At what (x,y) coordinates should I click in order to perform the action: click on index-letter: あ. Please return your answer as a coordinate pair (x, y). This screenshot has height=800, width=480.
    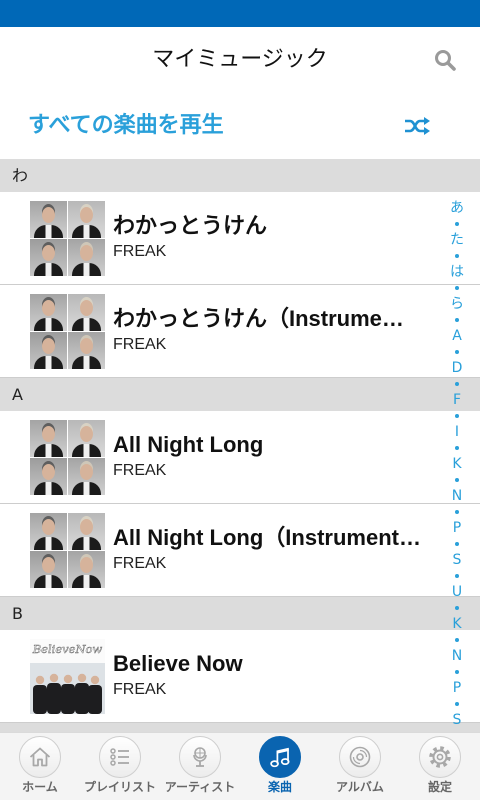
    Looking at the image, I should click on (457, 208).